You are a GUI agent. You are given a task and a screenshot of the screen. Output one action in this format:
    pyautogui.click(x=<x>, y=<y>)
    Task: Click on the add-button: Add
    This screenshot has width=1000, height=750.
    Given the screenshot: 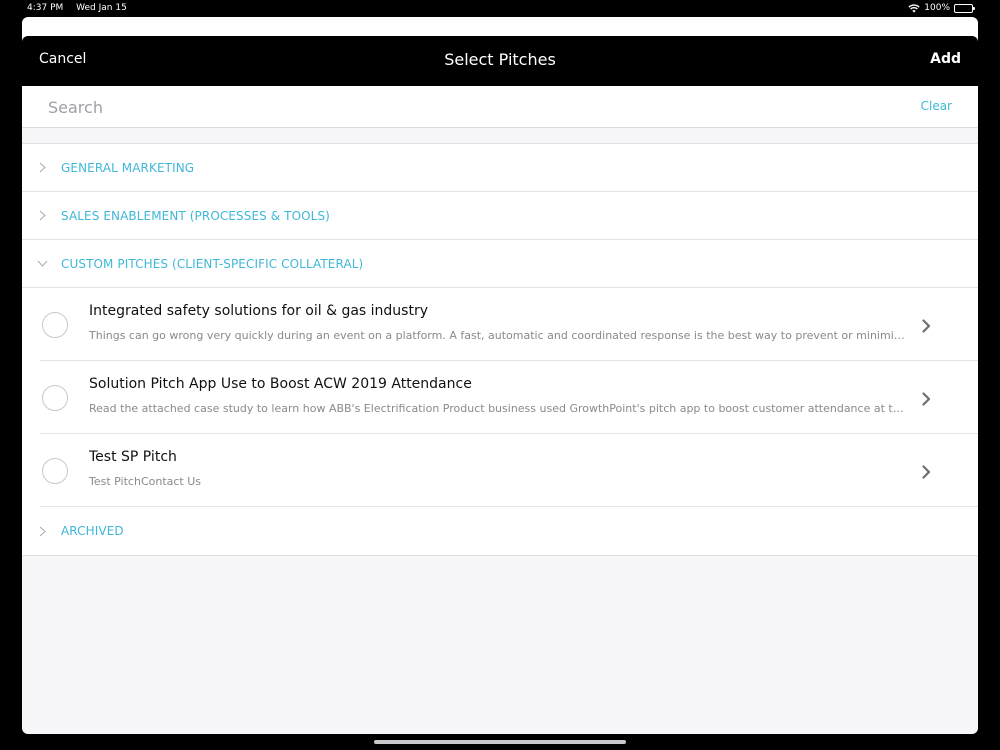 What is the action you would take?
    pyautogui.click(x=945, y=59)
    